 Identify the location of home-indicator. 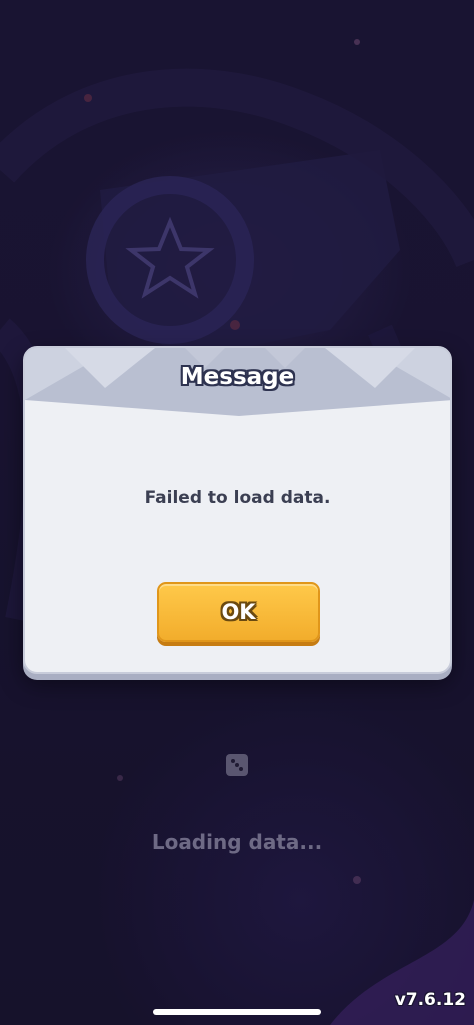
(237, 1012).